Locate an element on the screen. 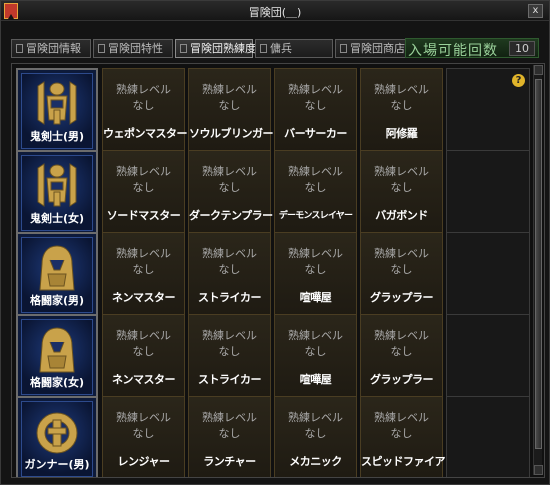  advancement-cell: 熟練レベルなしバーサーカー is located at coordinates (315, 111).